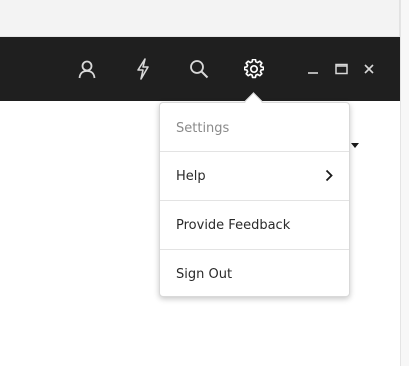  I want to click on maximize-icon, so click(341, 69).